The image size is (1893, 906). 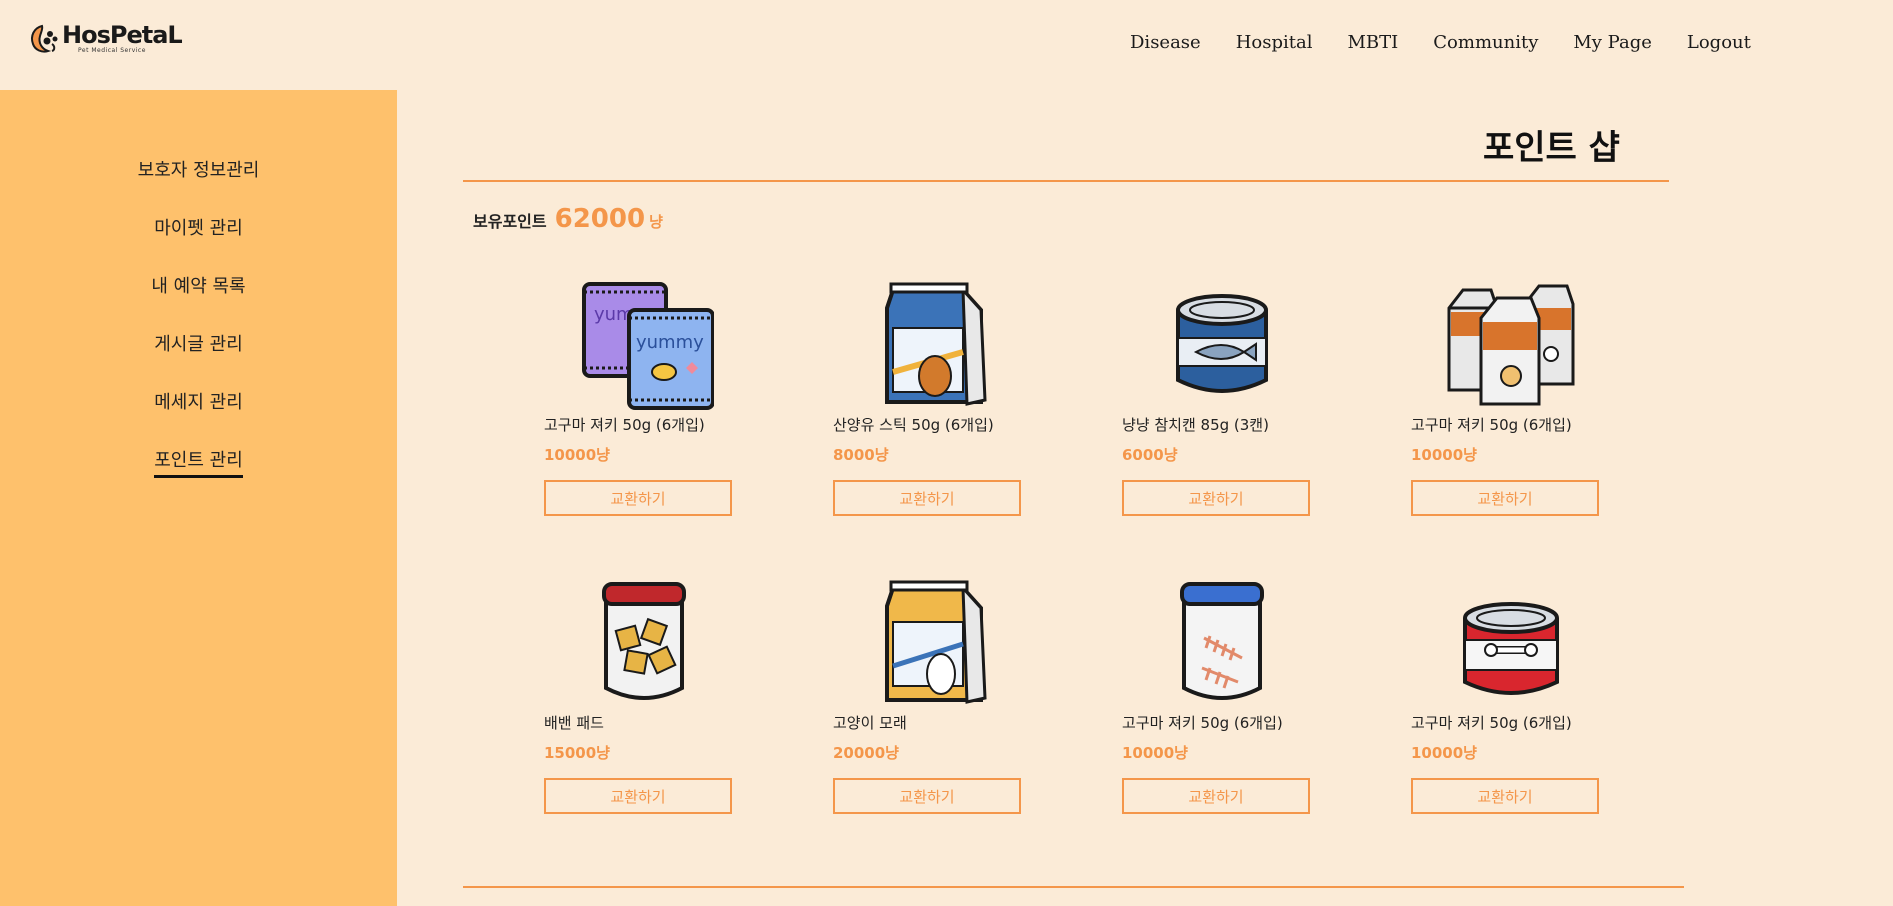 I want to click on product-card: yummy yummy 고구마 져키 50g (6개입) 10000냥 교환하기, so click(x=640, y=405).